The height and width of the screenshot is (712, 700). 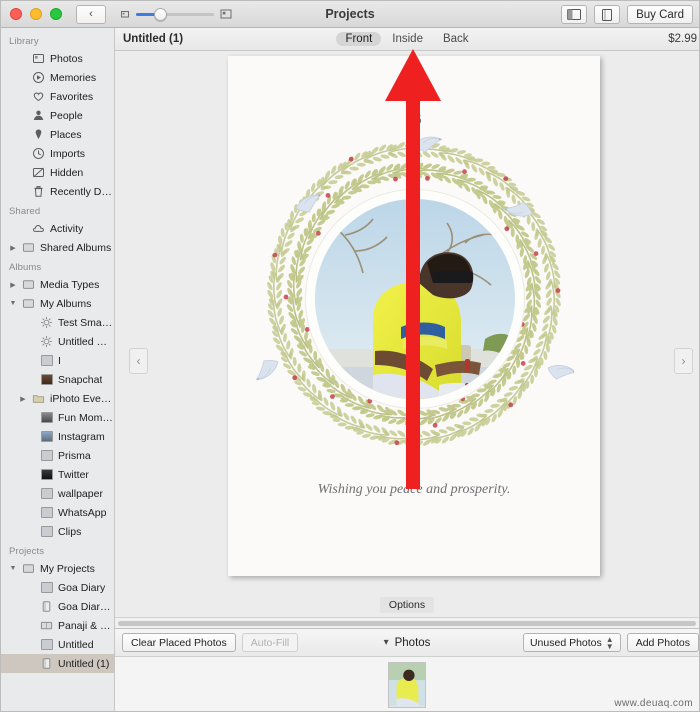 I want to click on thumbnail-size-slider, so click(x=176, y=14).